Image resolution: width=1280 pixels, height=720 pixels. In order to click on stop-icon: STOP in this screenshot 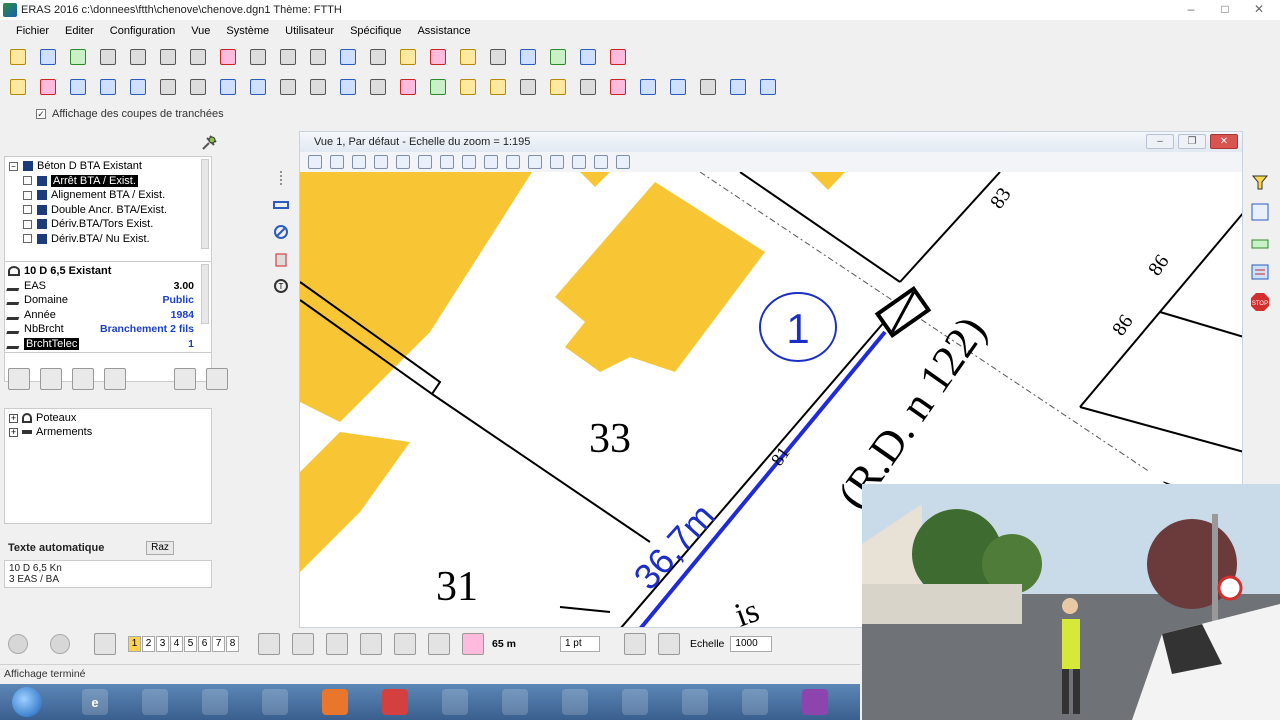, I will do `click(1260, 302)`.